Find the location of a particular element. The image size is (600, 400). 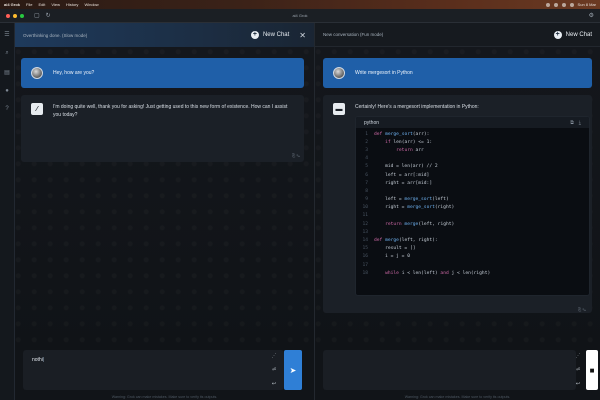

menu-window: Window is located at coordinates (91, 4).